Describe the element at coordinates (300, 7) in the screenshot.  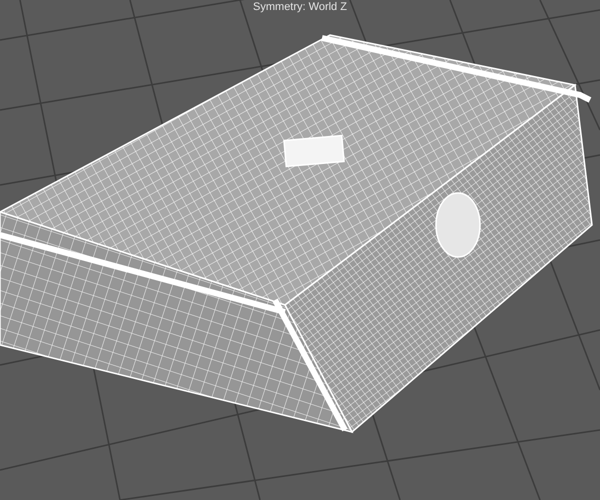
I see `hud-label: Symmetry: World Z` at that location.